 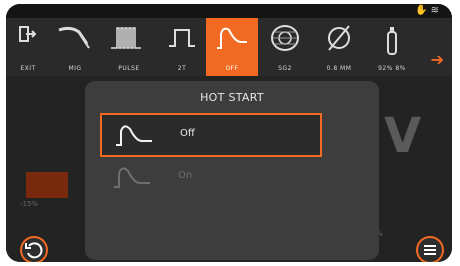 I want to click on 2t-trigger-icon, so click(x=182, y=38).